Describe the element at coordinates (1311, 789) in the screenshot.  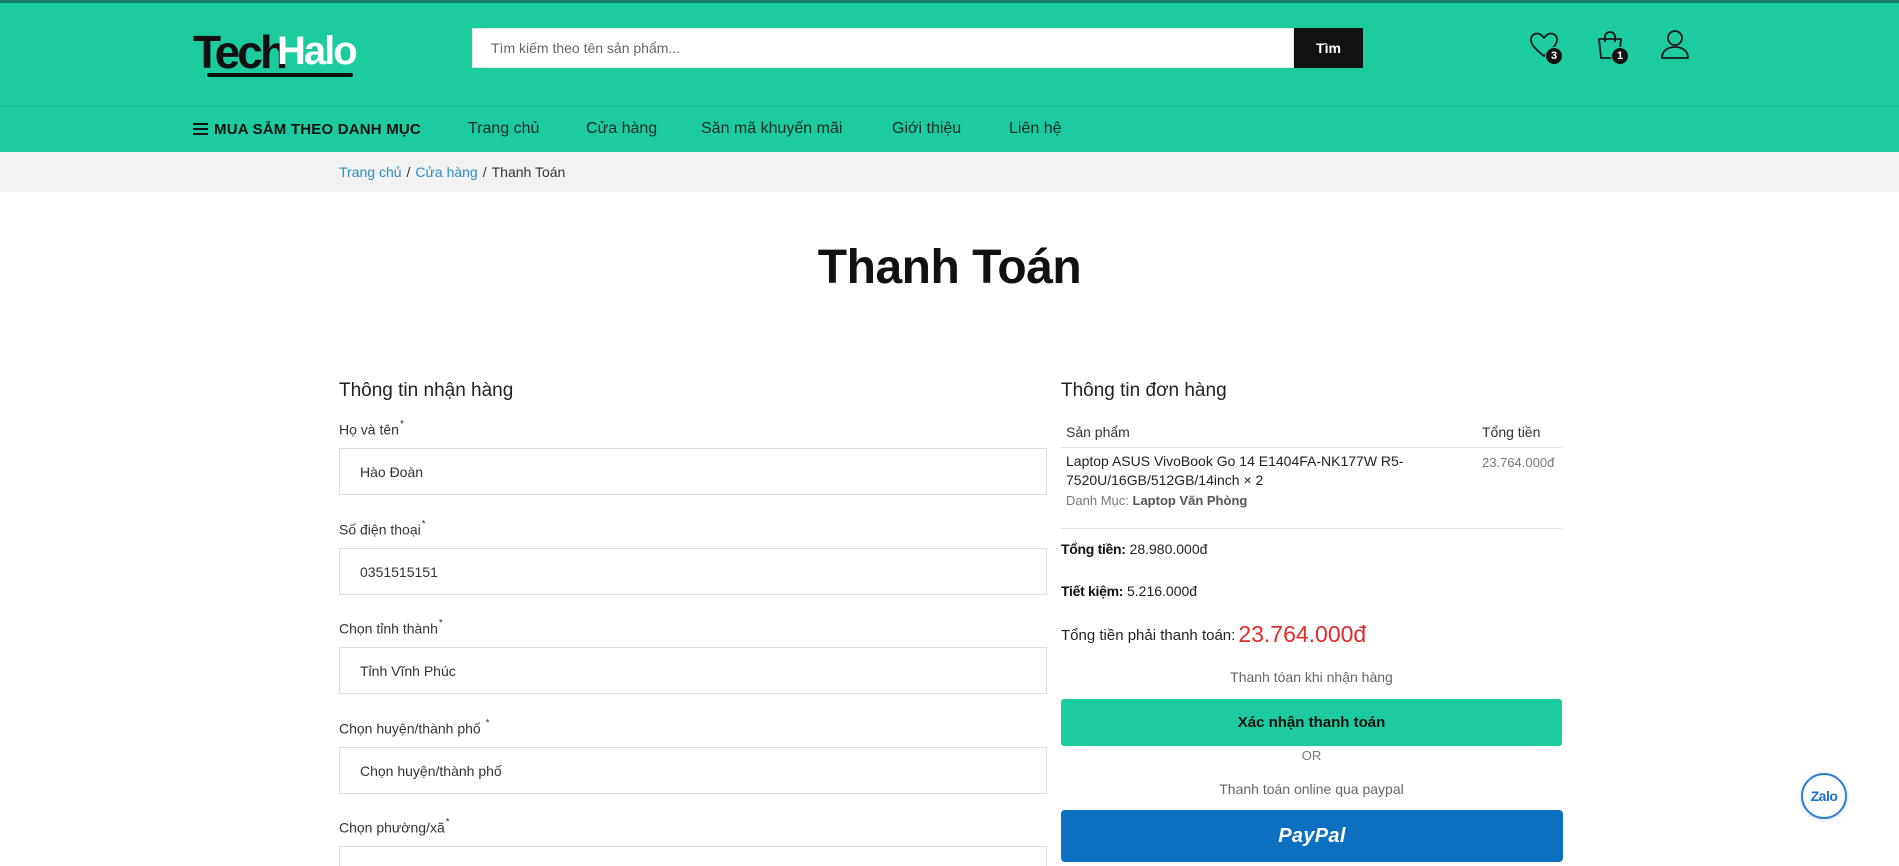
I see `paypal-note: Thanh toán online qua paypal` at that location.